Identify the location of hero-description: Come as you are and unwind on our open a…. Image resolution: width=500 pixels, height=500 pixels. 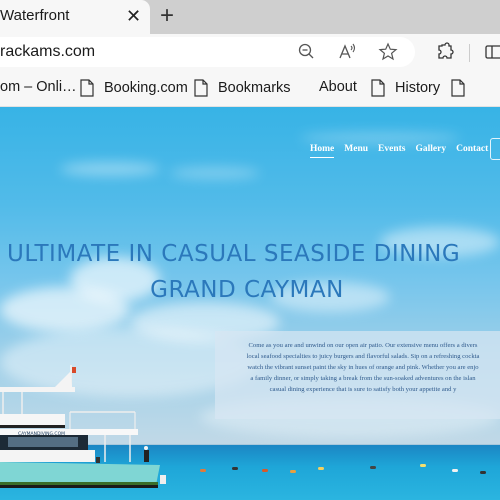
(357, 363).